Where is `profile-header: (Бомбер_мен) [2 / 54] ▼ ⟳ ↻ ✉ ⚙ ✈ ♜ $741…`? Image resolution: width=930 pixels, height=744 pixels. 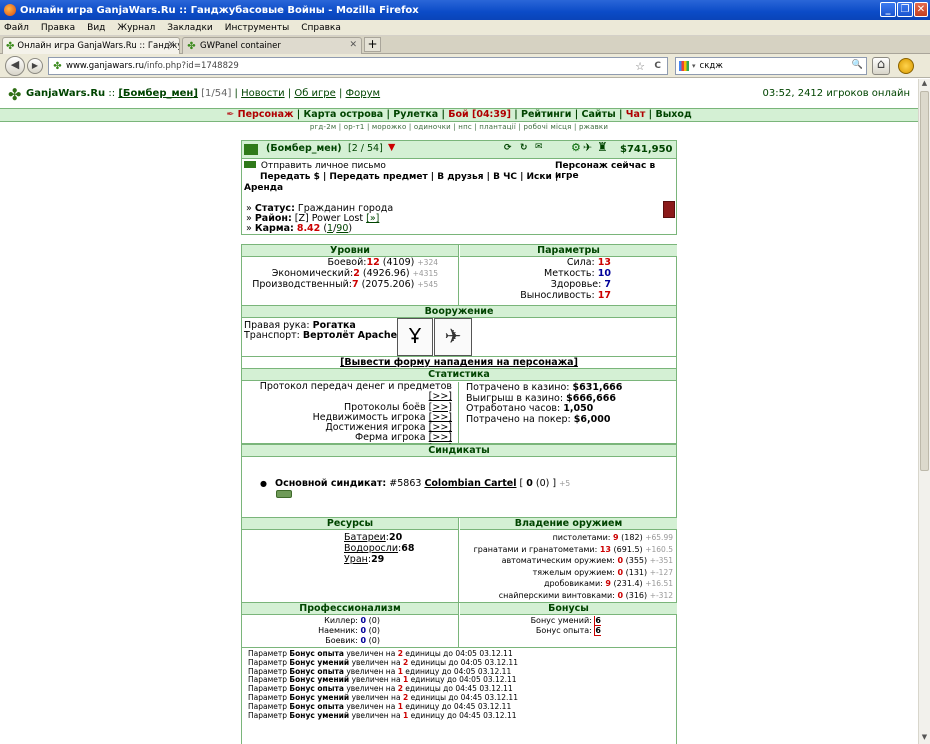 profile-header: (Бомбер_мен) [2 / 54] ▼ ⟳ ↻ ✉ ⚙ ✈ ♜ $741… is located at coordinates (459, 149).